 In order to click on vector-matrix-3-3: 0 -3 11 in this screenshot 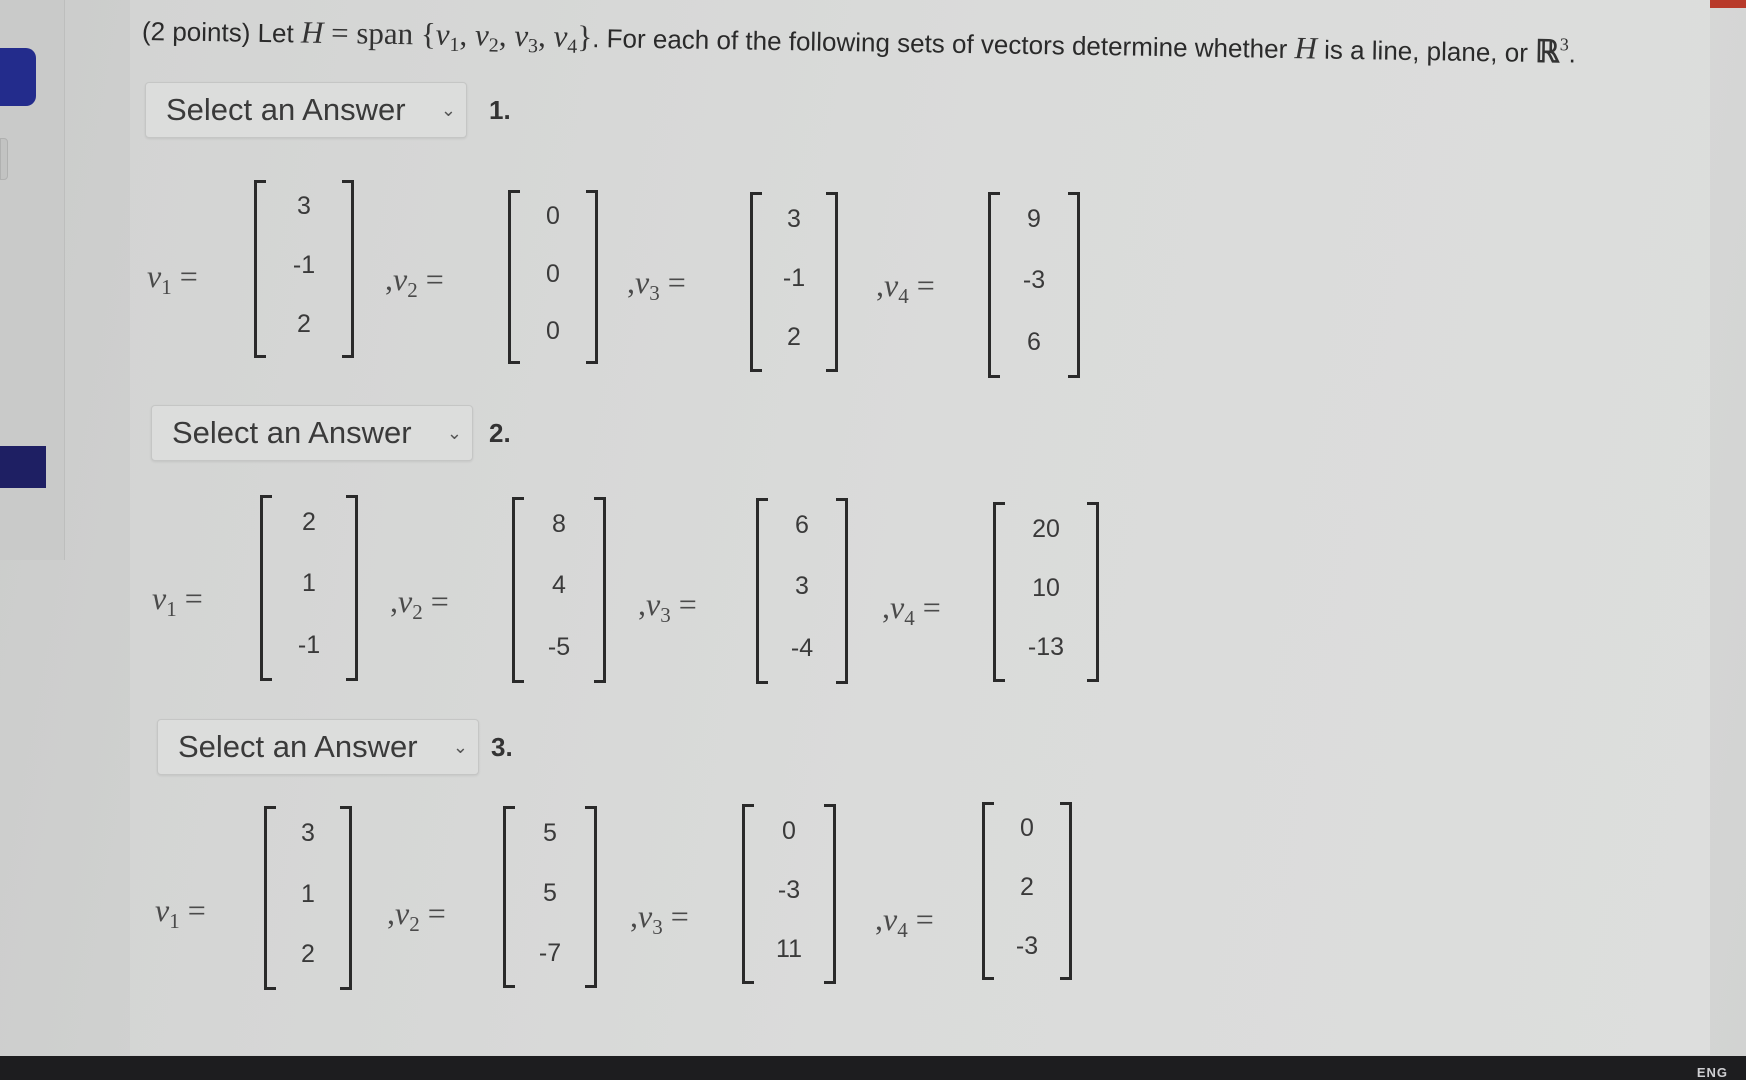, I will do `click(789, 894)`.